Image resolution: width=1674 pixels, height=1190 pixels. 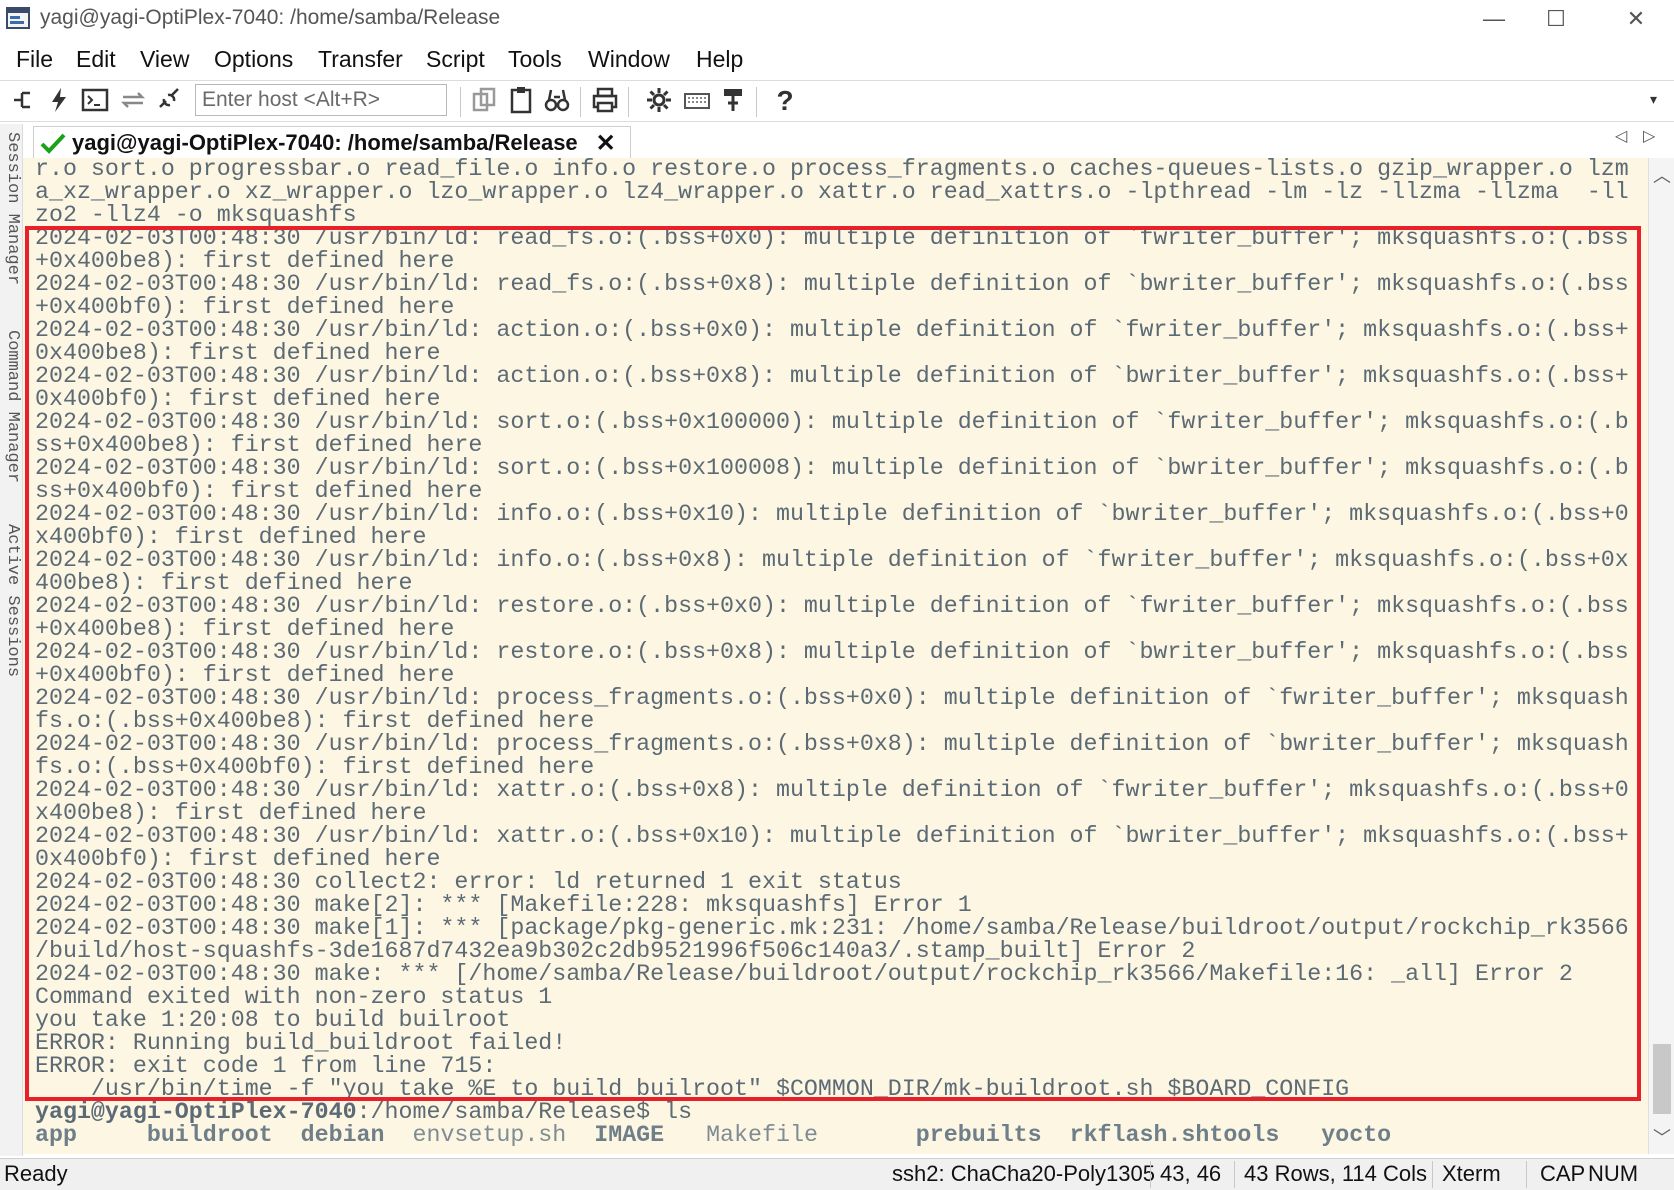 What do you see at coordinates (606, 143) in the screenshot?
I see `tab-close-icon: ✕` at bounding box center [606, 143].